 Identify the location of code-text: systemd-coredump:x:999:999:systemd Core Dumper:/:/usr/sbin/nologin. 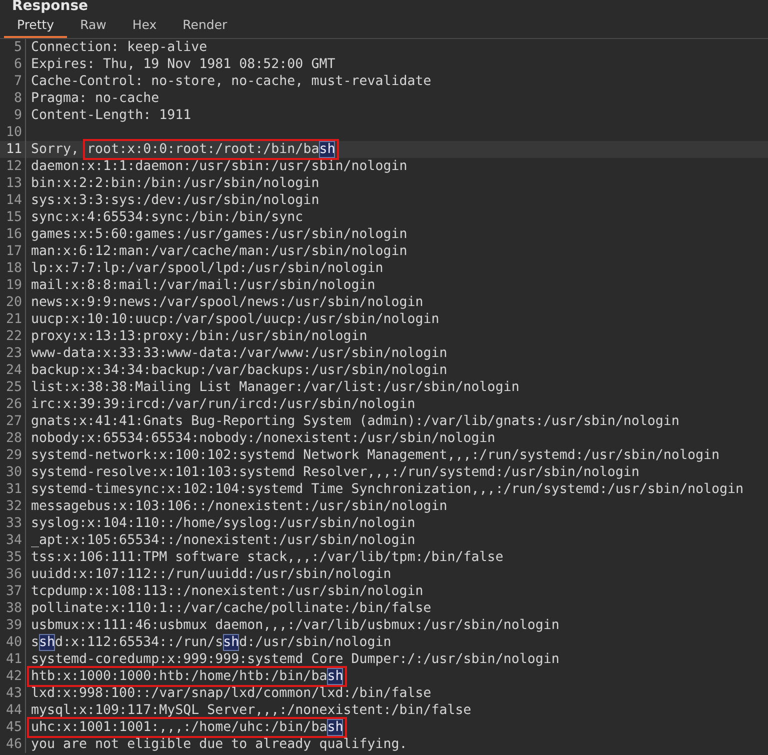
(295, 659).